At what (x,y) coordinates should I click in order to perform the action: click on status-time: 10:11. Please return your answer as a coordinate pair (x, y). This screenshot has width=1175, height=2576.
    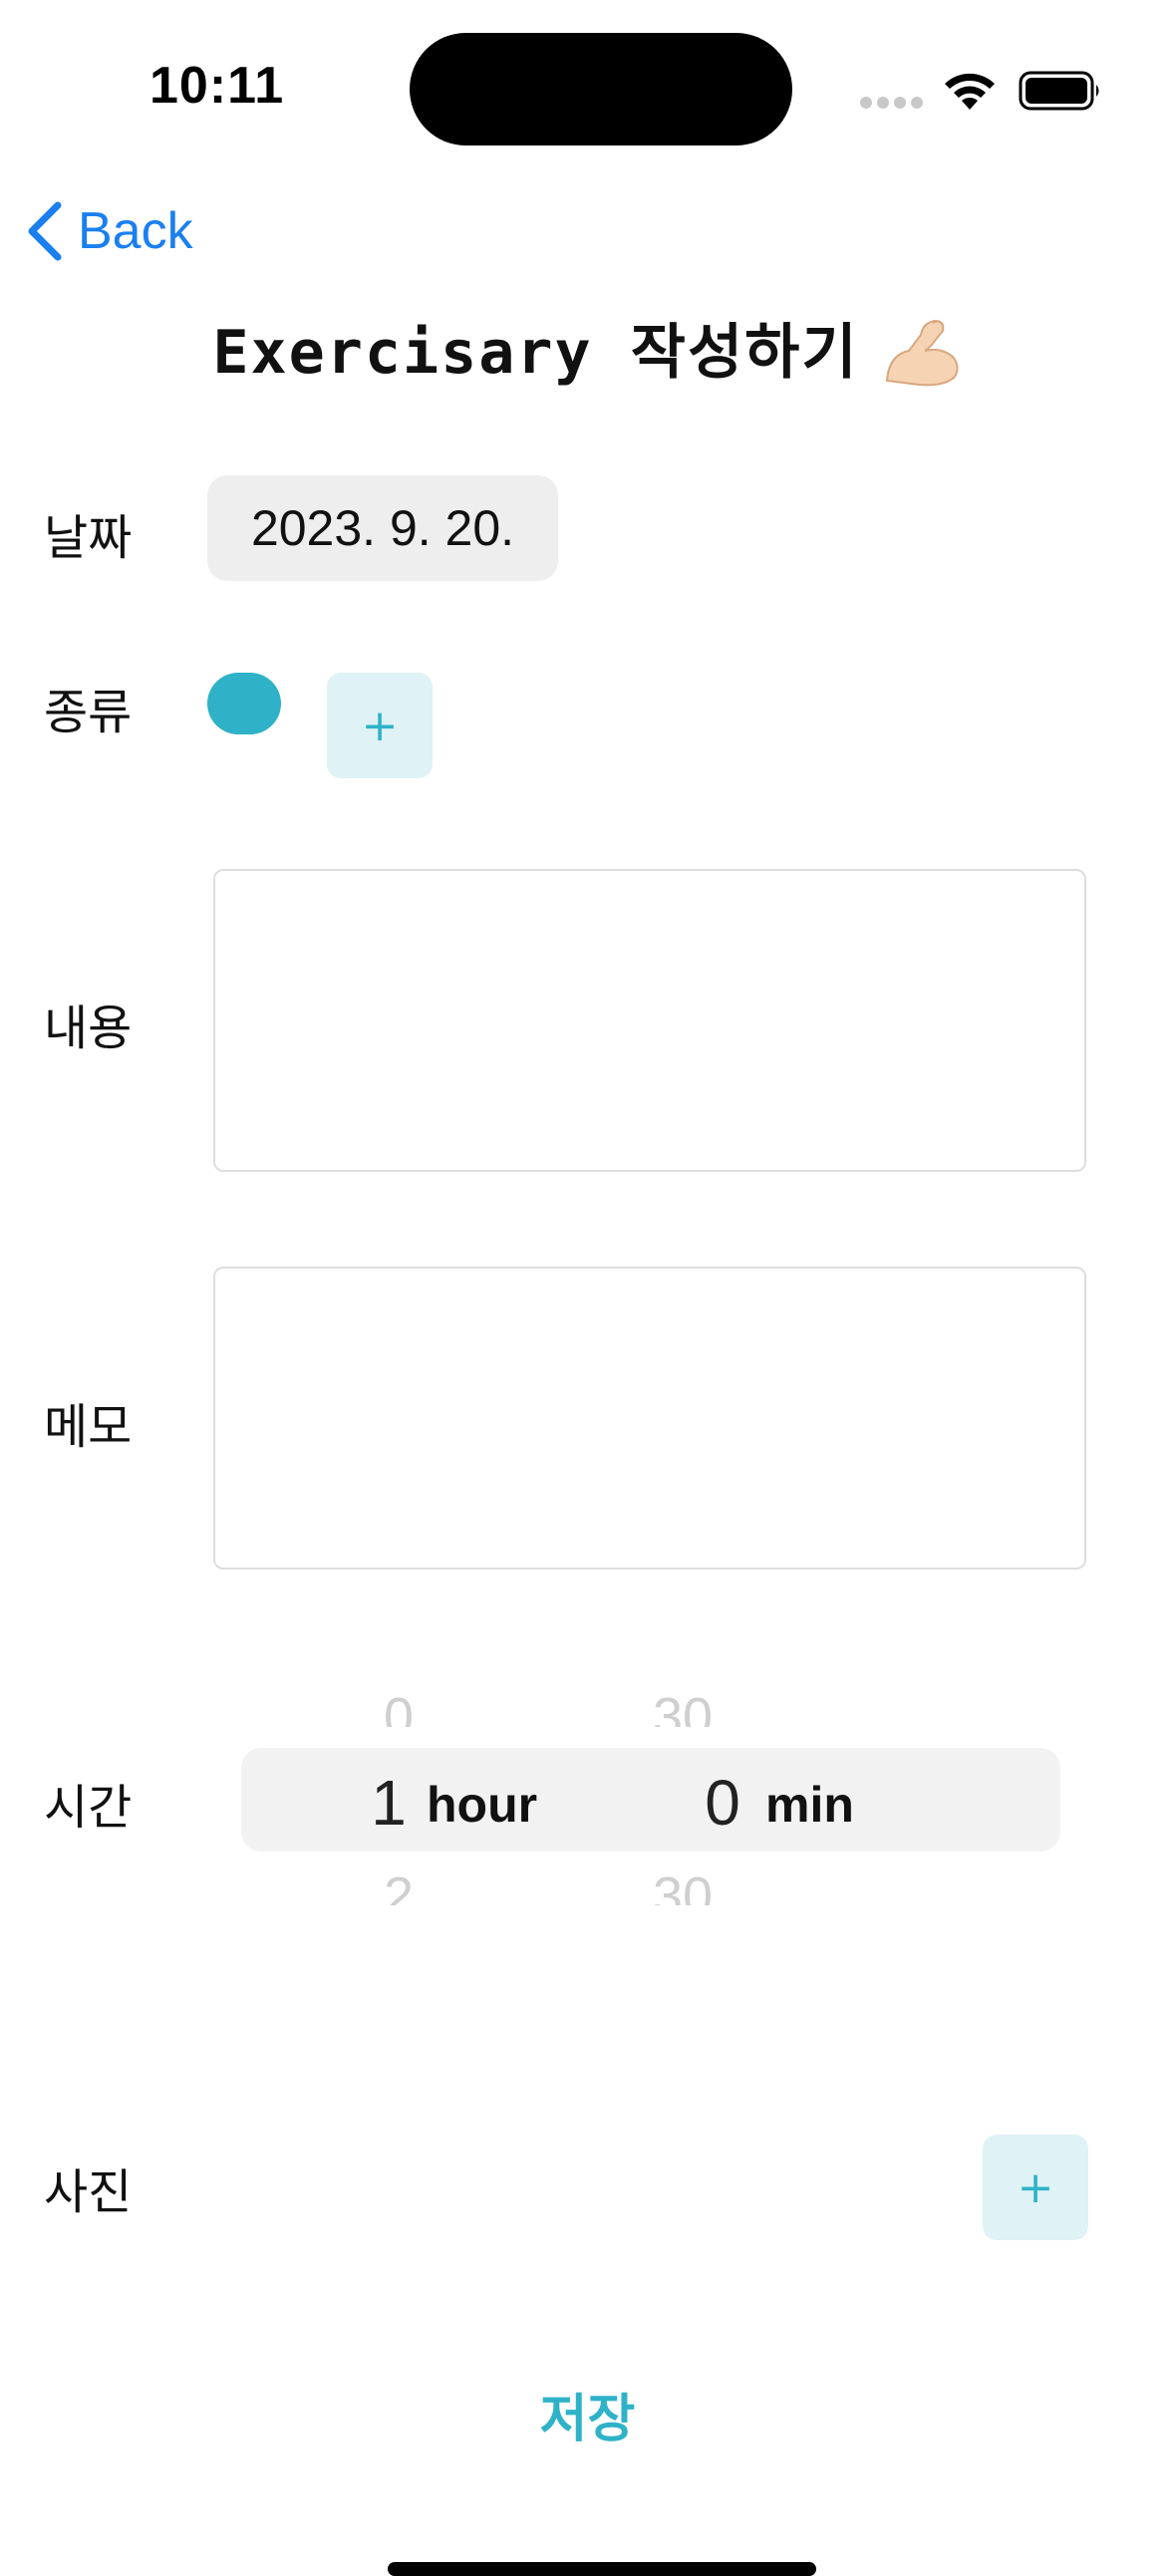
    Looking at the image, I should click on (217, 86).